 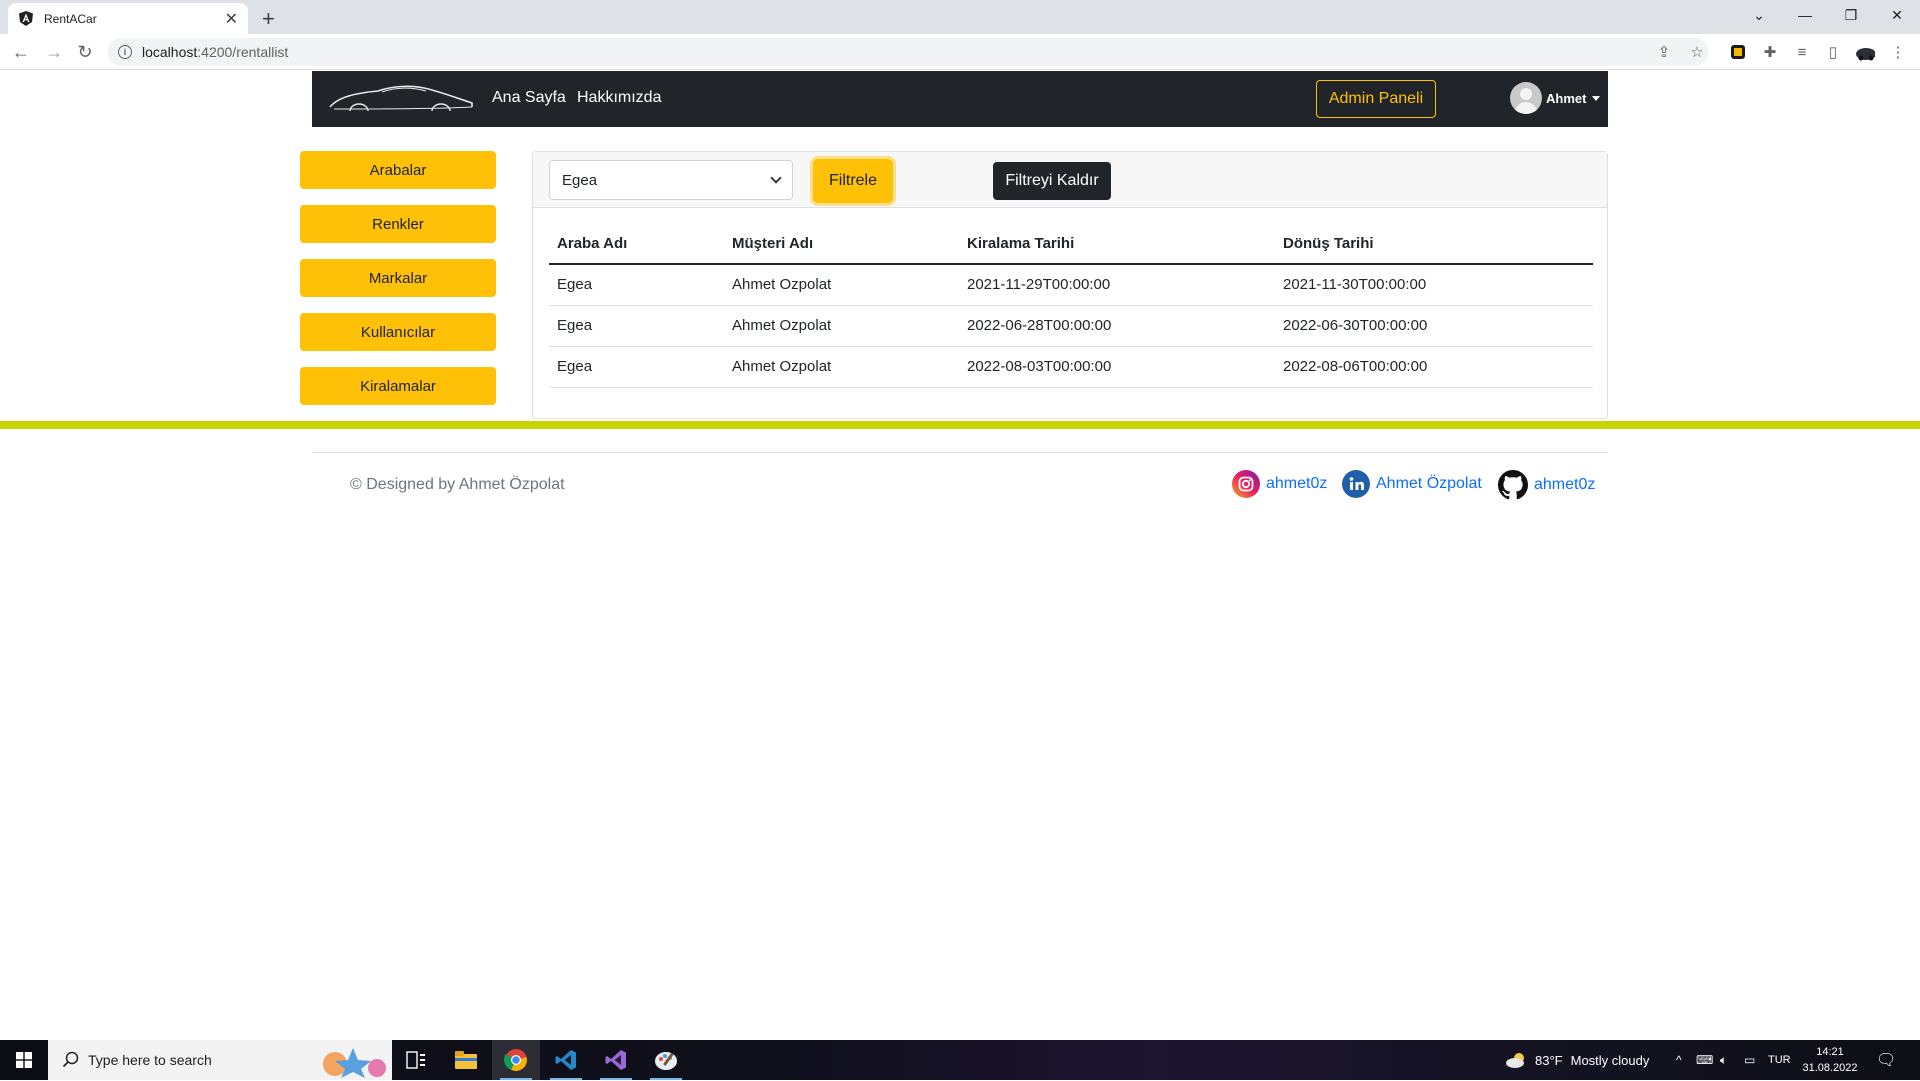 What do you see at coordinates (243, 52) in the screenshot?
I see `url-path: :4200/rentallist` at bounding box center [243, 52].